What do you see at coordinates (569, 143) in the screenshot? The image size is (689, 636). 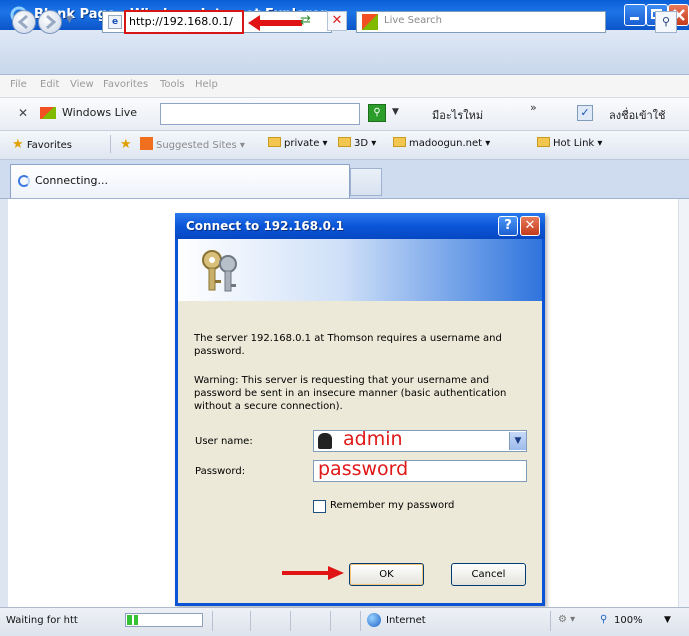 I see `favorite-hotlink-folder: Hot Link ▾` at bounding box center [569, 143].